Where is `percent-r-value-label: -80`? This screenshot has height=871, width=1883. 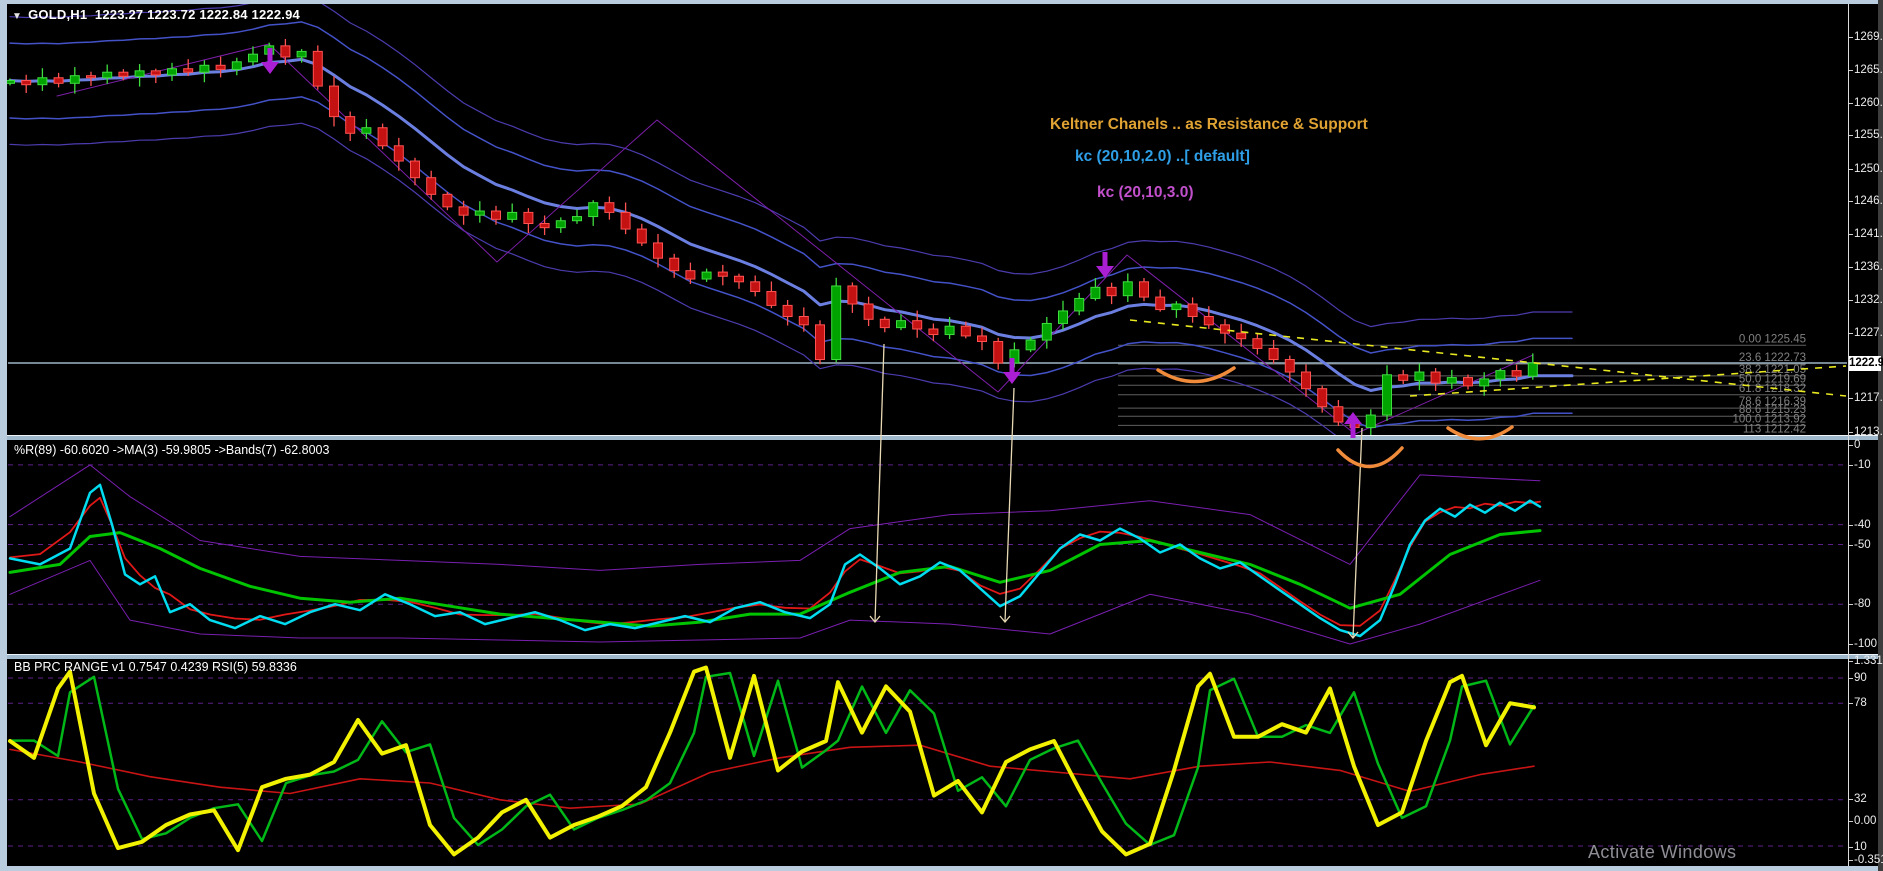 percent-r-value-label: -80 is located at coordinates (1862, 604).